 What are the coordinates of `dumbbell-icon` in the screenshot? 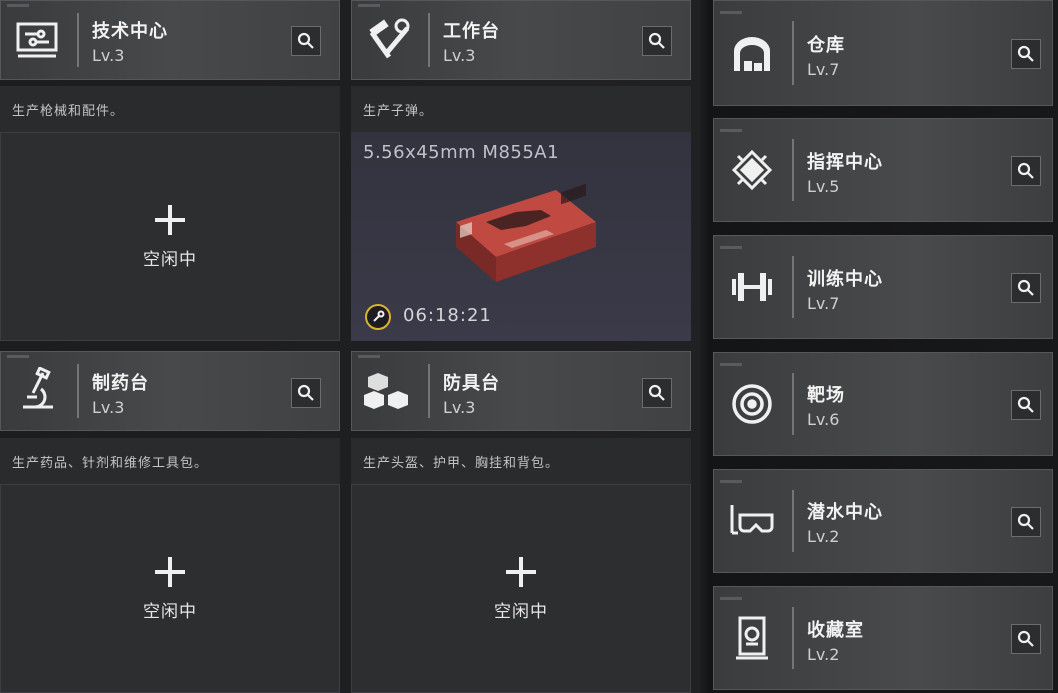 It's located at (752, 287).